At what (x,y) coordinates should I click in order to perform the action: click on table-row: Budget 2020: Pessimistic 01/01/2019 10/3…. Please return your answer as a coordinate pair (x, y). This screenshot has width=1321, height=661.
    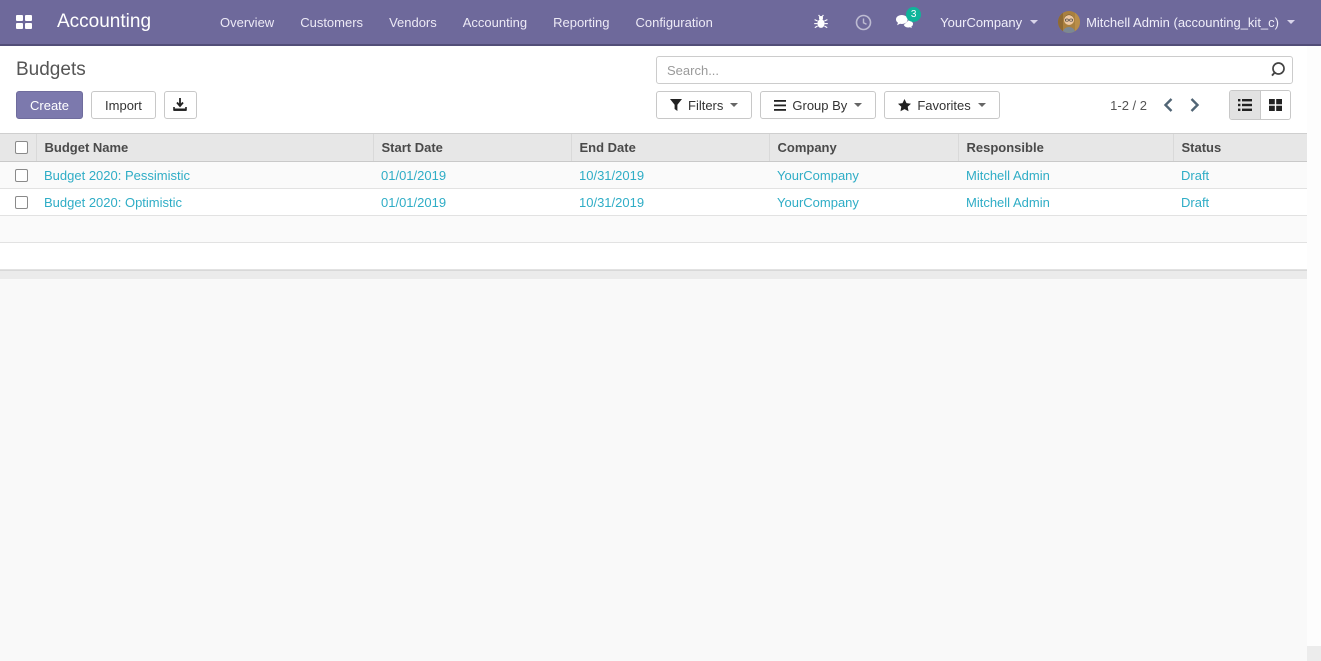
    Looking at the image, I should click on (653, 175).